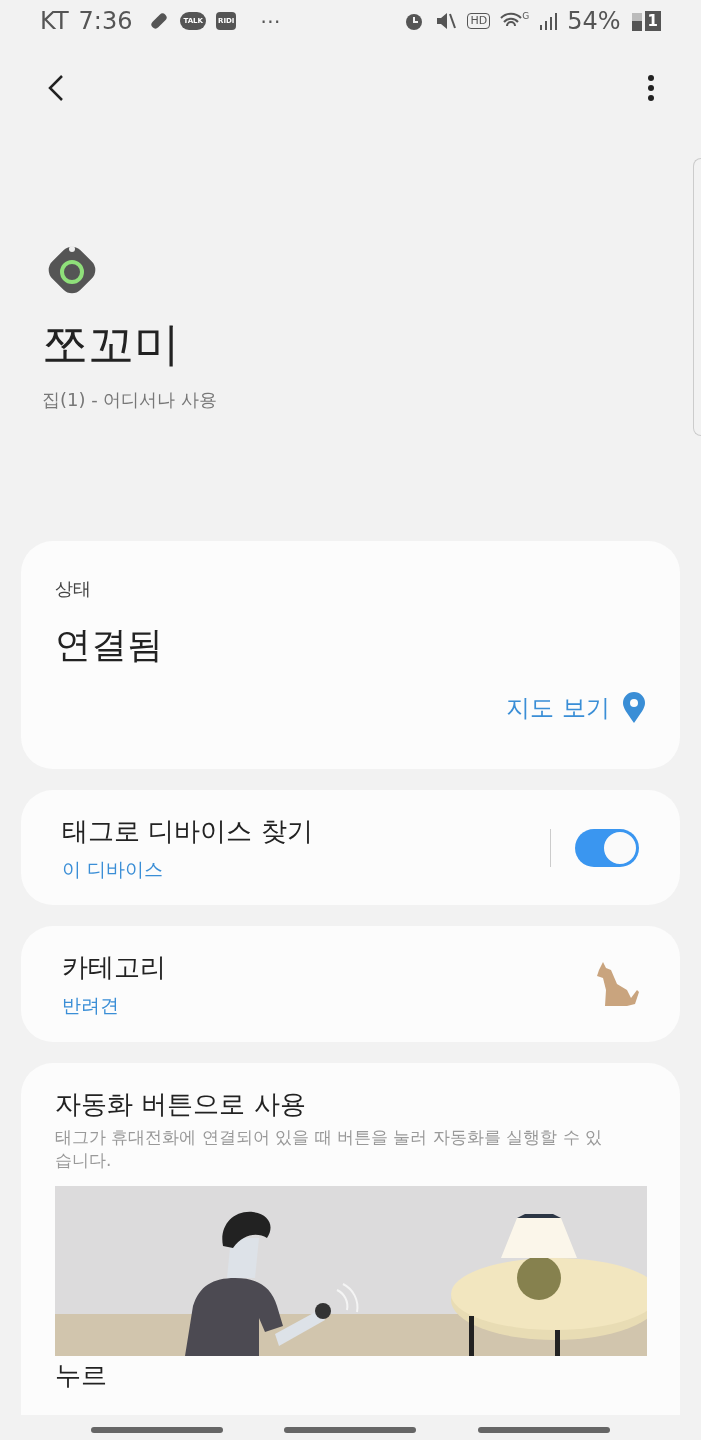 The image size is (701, 1440). I want to click on signal-icon, so click(548, 21).